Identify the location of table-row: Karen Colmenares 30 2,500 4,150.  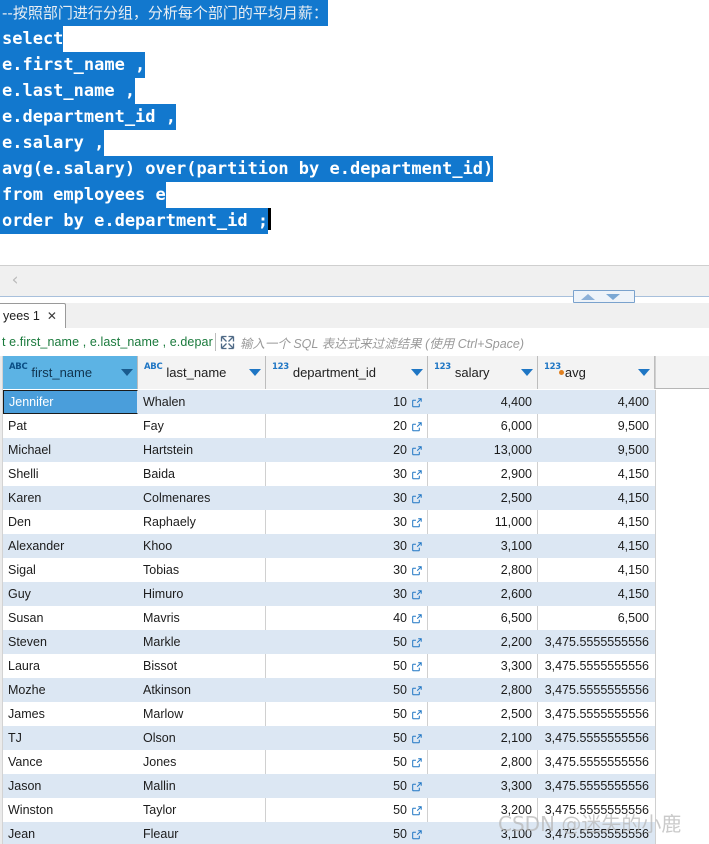
(356, 498).